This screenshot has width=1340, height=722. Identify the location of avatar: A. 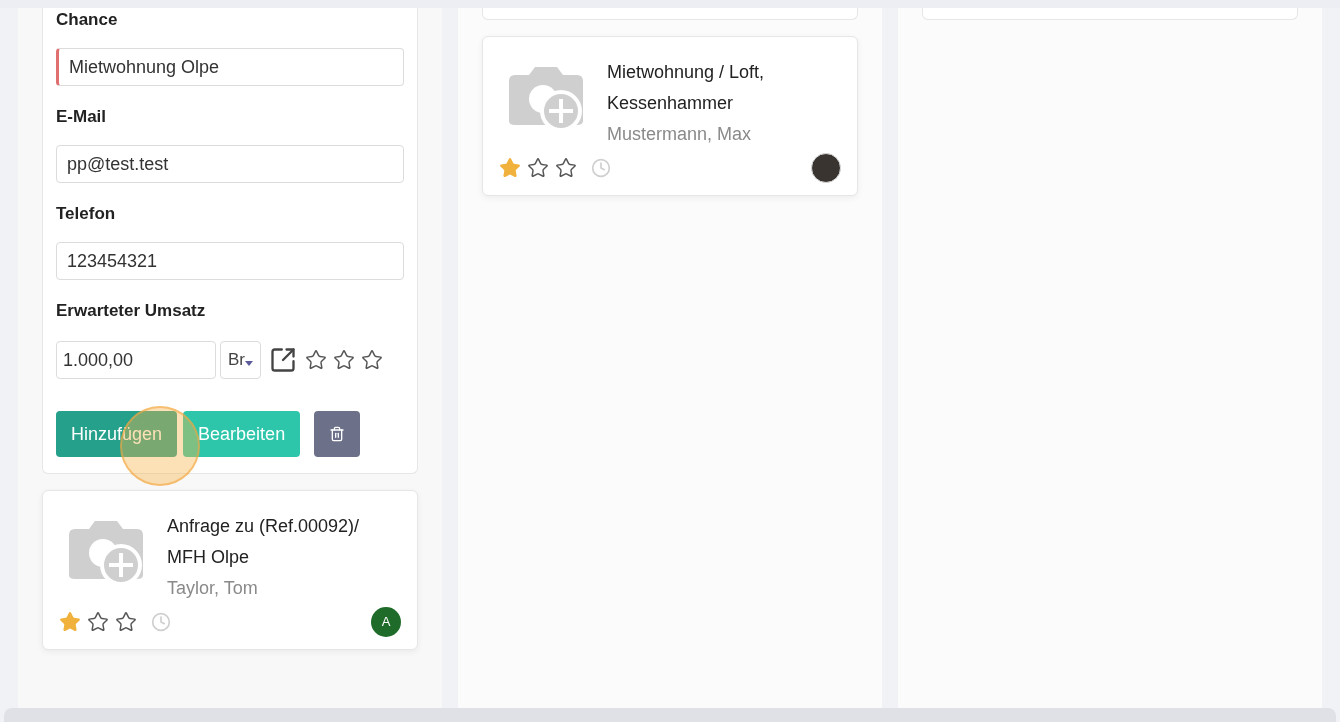
(386, 622).